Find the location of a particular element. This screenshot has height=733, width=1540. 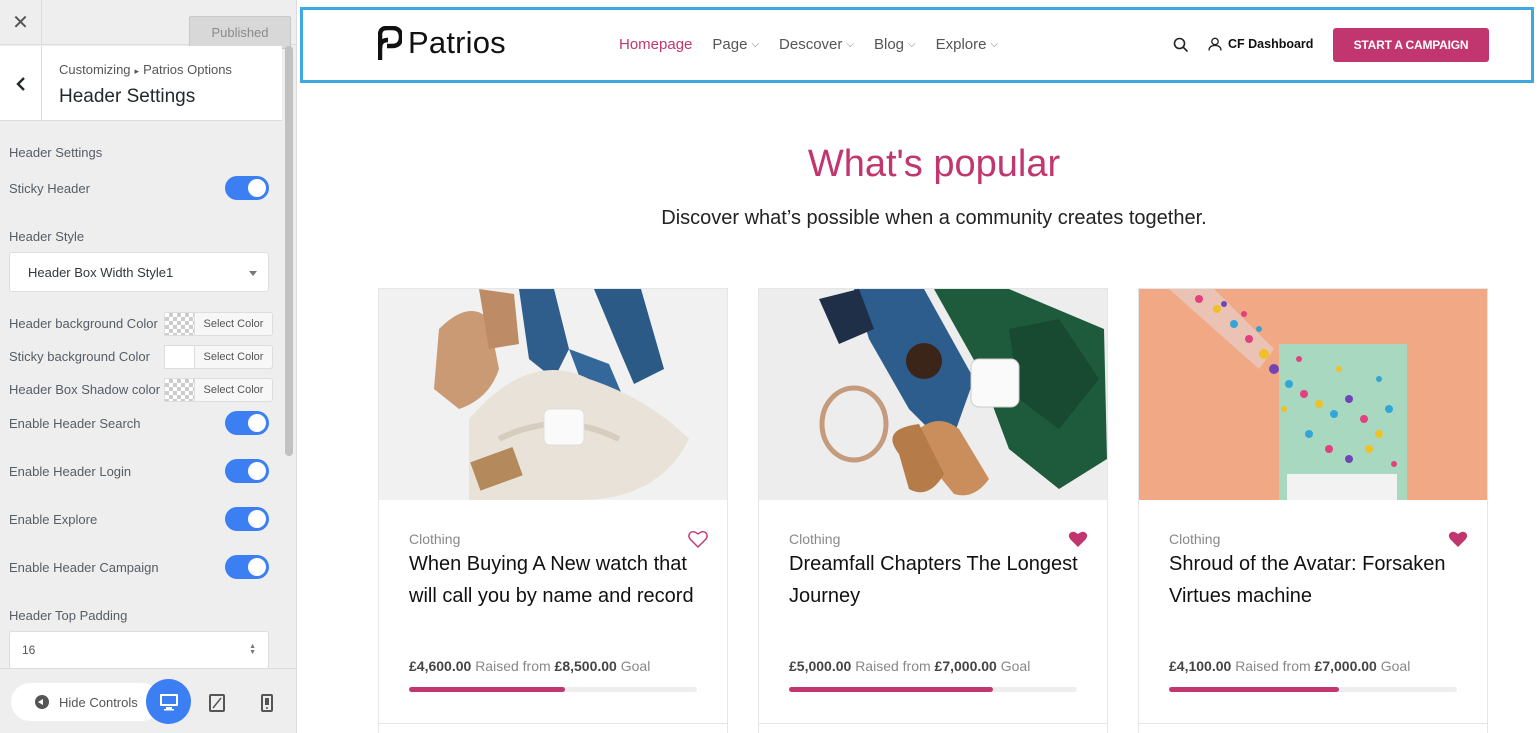

confetti-image is located at coordinates (1313, 394).